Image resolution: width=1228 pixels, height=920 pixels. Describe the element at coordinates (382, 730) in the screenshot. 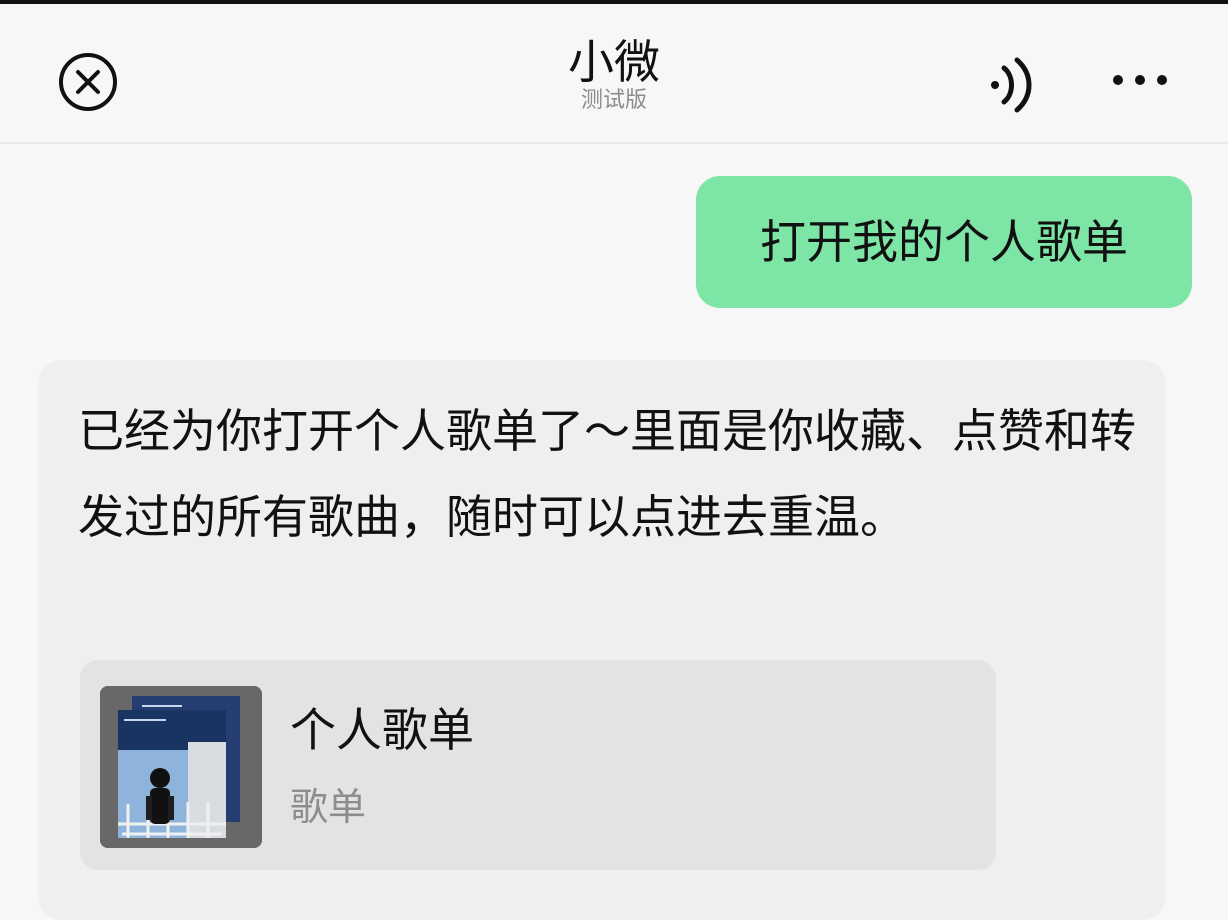

I see `playlist-title: 个人歌单` at that location.